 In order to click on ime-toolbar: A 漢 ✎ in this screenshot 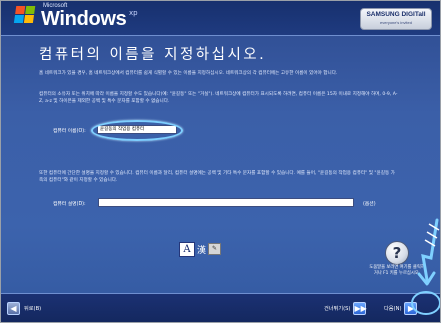, I will do `click(200, 249)`.